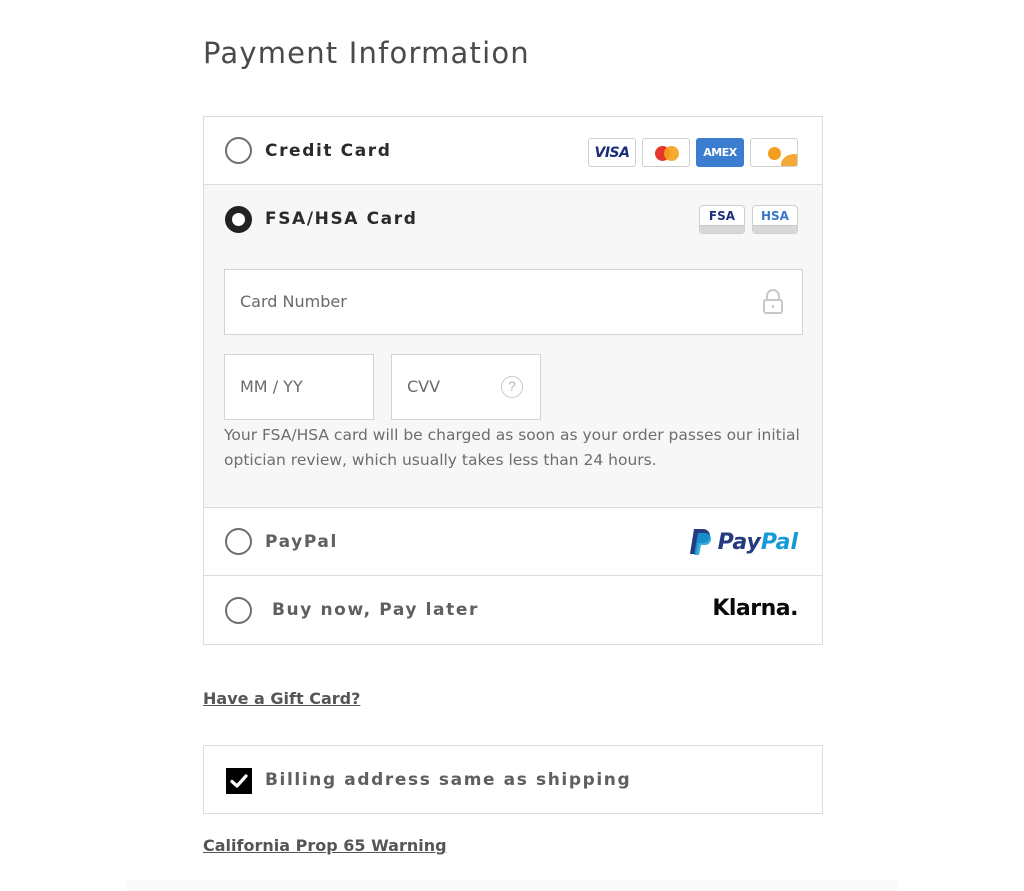  Describe the element at coordinates (513, 542) in the screenshot. I see `payment-option-paypal: PayPal PayPal` at that location.